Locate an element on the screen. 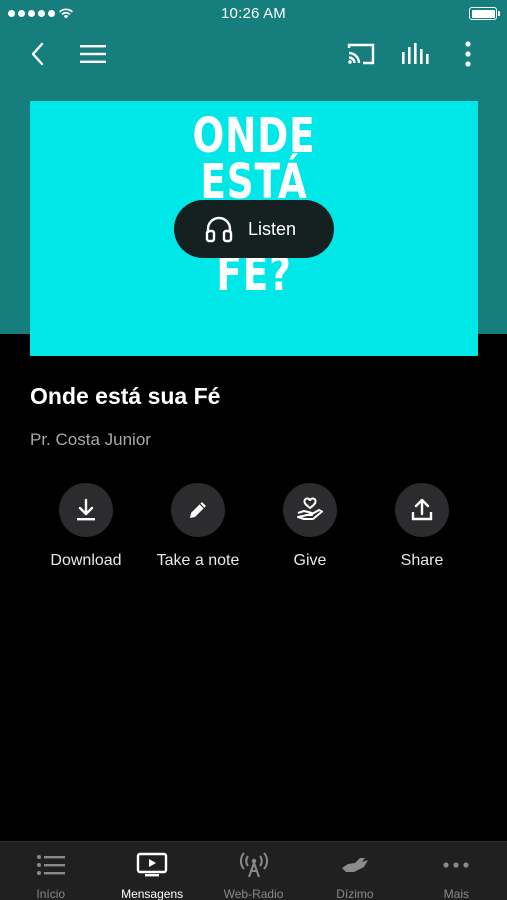 This screenshot has width=507, height=900. tv-play-icon is located at coordinates (152, 864).